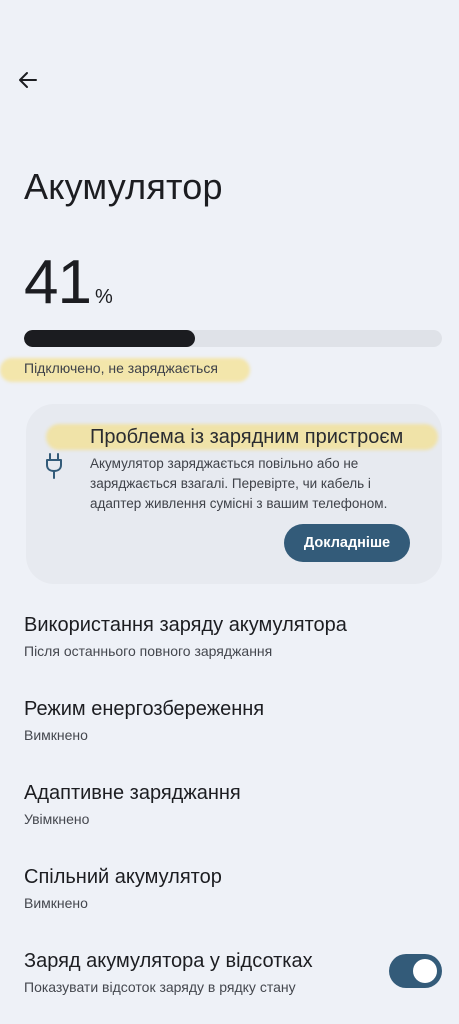  I want to click on arrow-left-icon, so click(28, 80).